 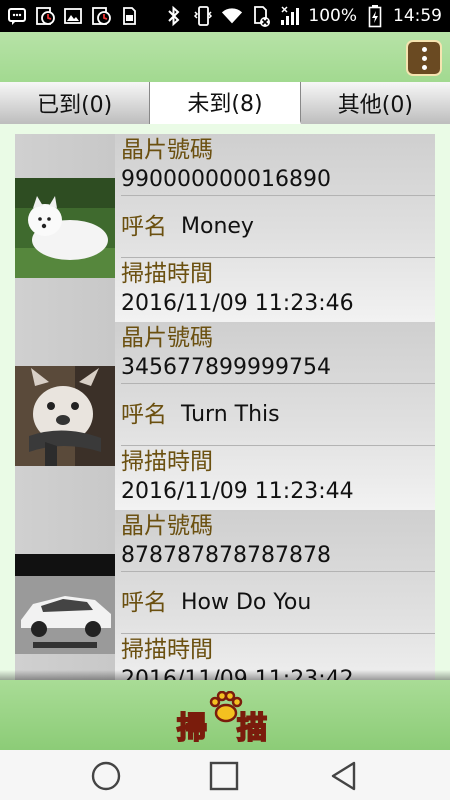 I want to click on status-bar: 100% 14:59, so click(x=225, y=16).